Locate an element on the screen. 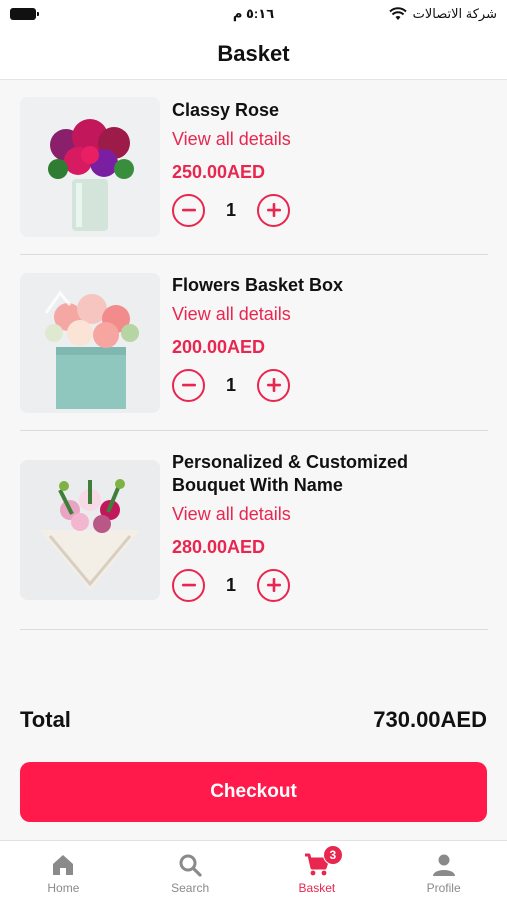 The height and width of the screenshot is (900, 507). wifi-icon is located at coordinates (397, 13).